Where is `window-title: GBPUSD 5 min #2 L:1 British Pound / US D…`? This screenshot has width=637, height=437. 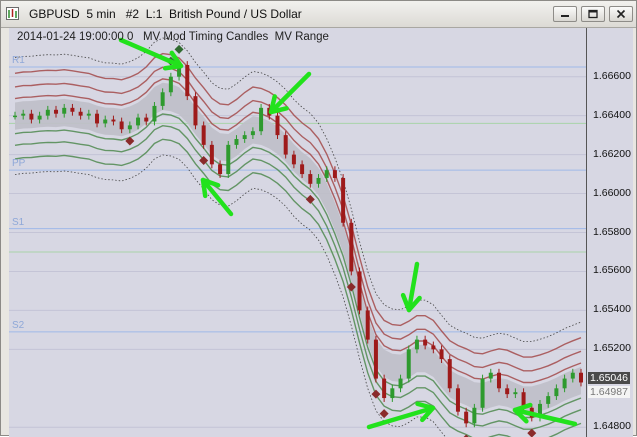
window-title: GBPUSD 5 min #2 L:1 British Pound / US D… is located at coordinates (165, 14).